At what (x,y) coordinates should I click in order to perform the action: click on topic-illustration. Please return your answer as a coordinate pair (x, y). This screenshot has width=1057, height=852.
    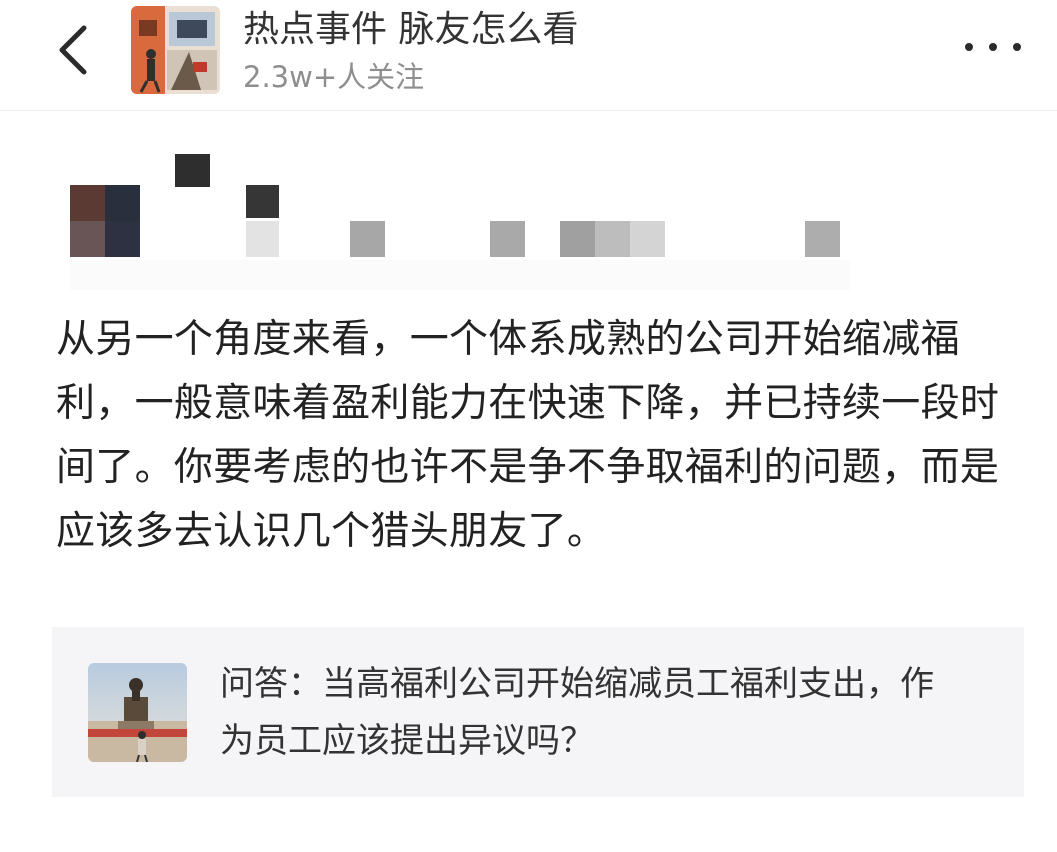
    Looking at the image, I should click on (175, 50).